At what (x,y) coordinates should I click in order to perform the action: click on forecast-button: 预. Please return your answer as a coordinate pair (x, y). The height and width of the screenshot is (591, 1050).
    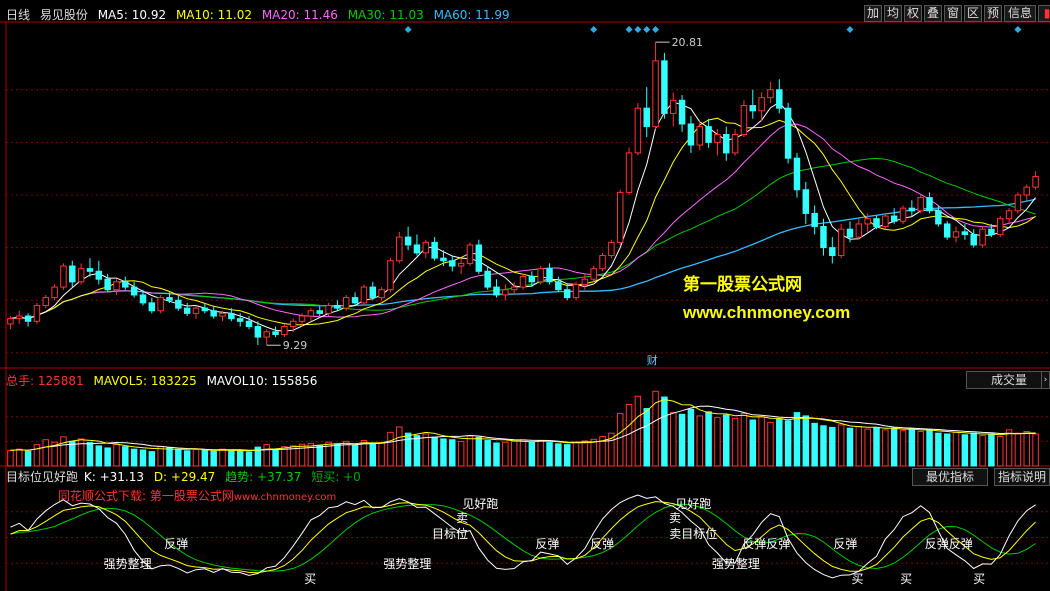
    Looking at the image, I should click on (993, 13).